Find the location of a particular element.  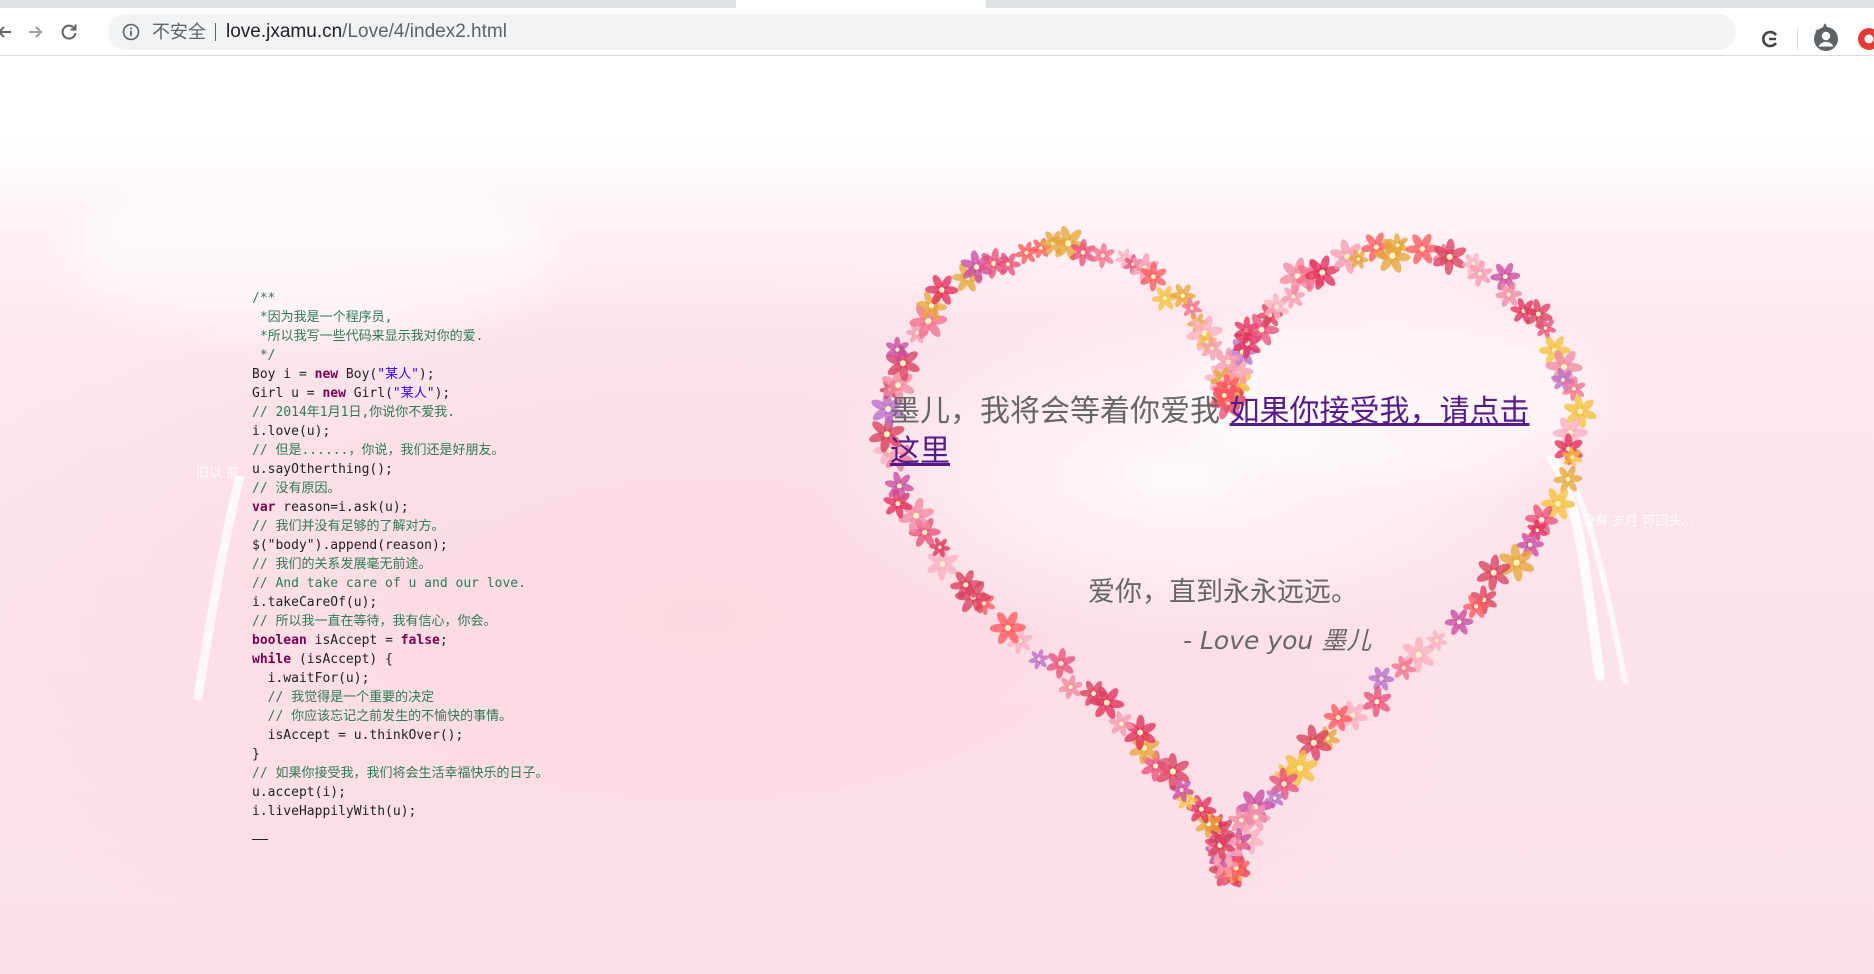

love-message-text: 墨儿，我将会等着你爱我 is located at coordinates (1060, 411).